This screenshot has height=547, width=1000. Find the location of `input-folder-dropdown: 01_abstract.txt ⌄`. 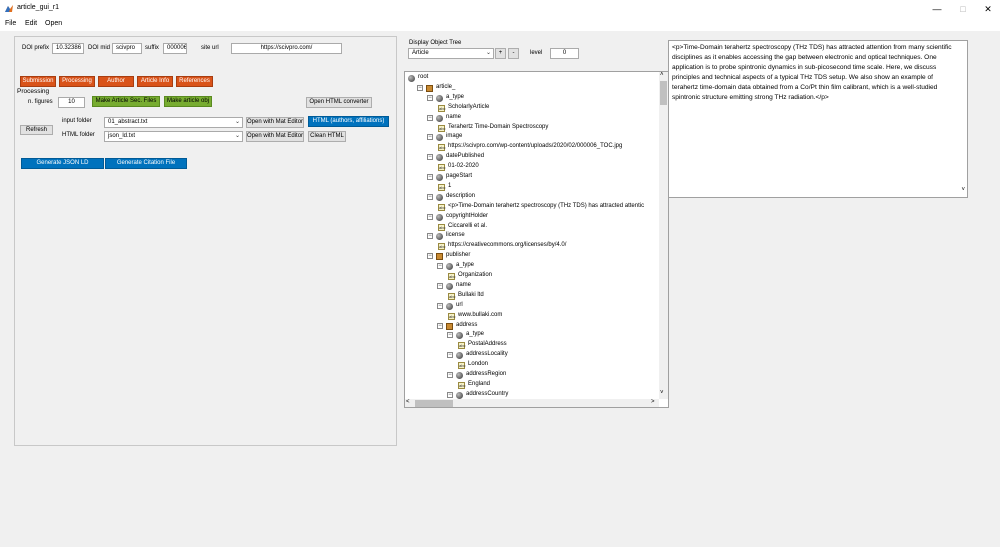

input-folder-dropdown: 01_abstract.txt ⌄ is located at coordinates (173, 122).